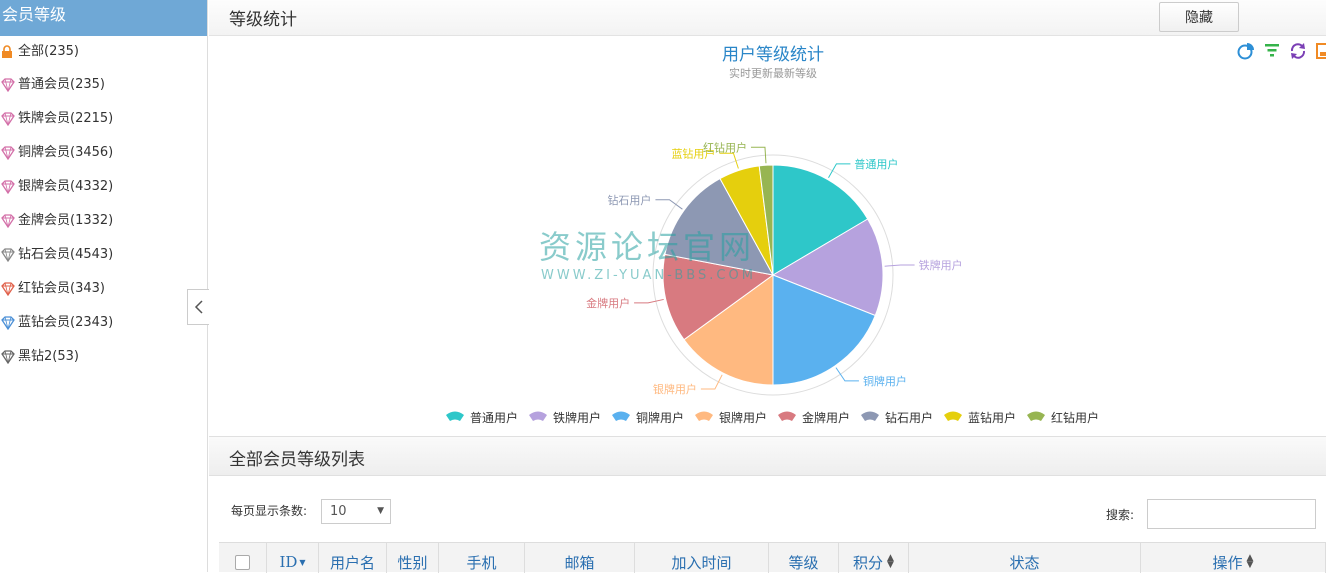 This screenshot has width=1326, height=573. I want to click on sidebar-item-label: 普通会员(235), so click(61, 84).